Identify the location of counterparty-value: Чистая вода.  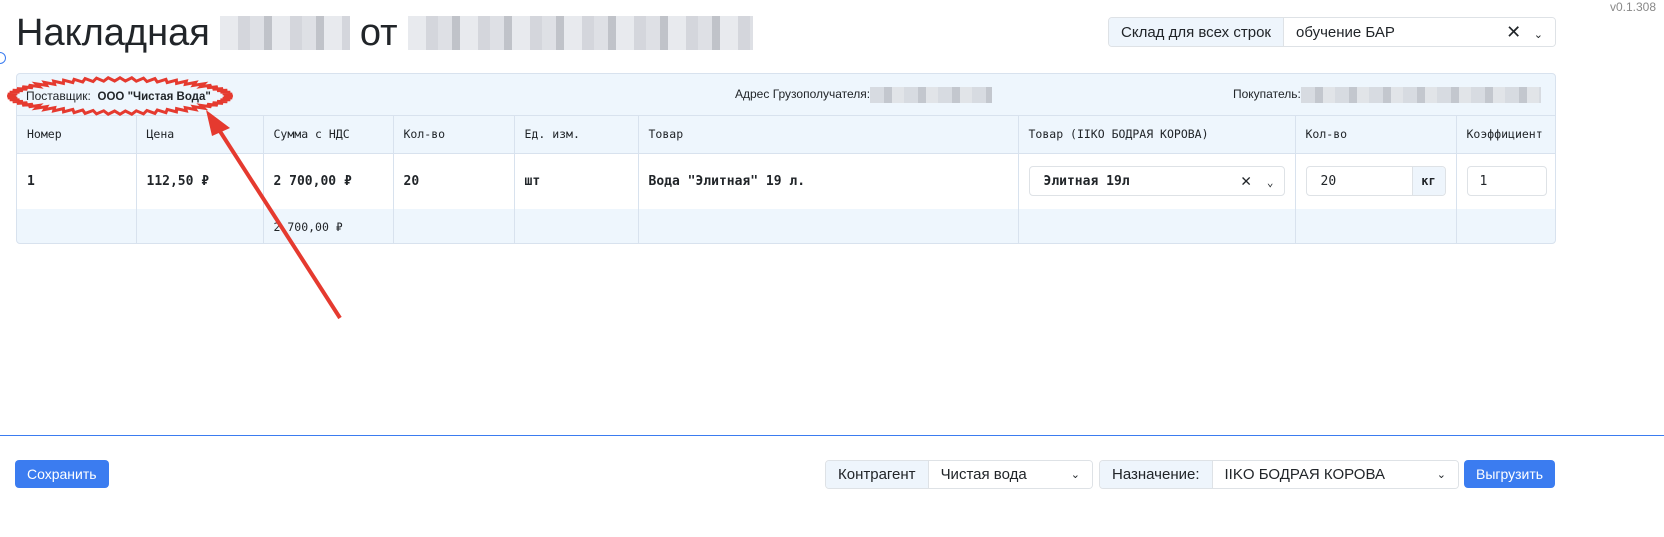
(983, 474).